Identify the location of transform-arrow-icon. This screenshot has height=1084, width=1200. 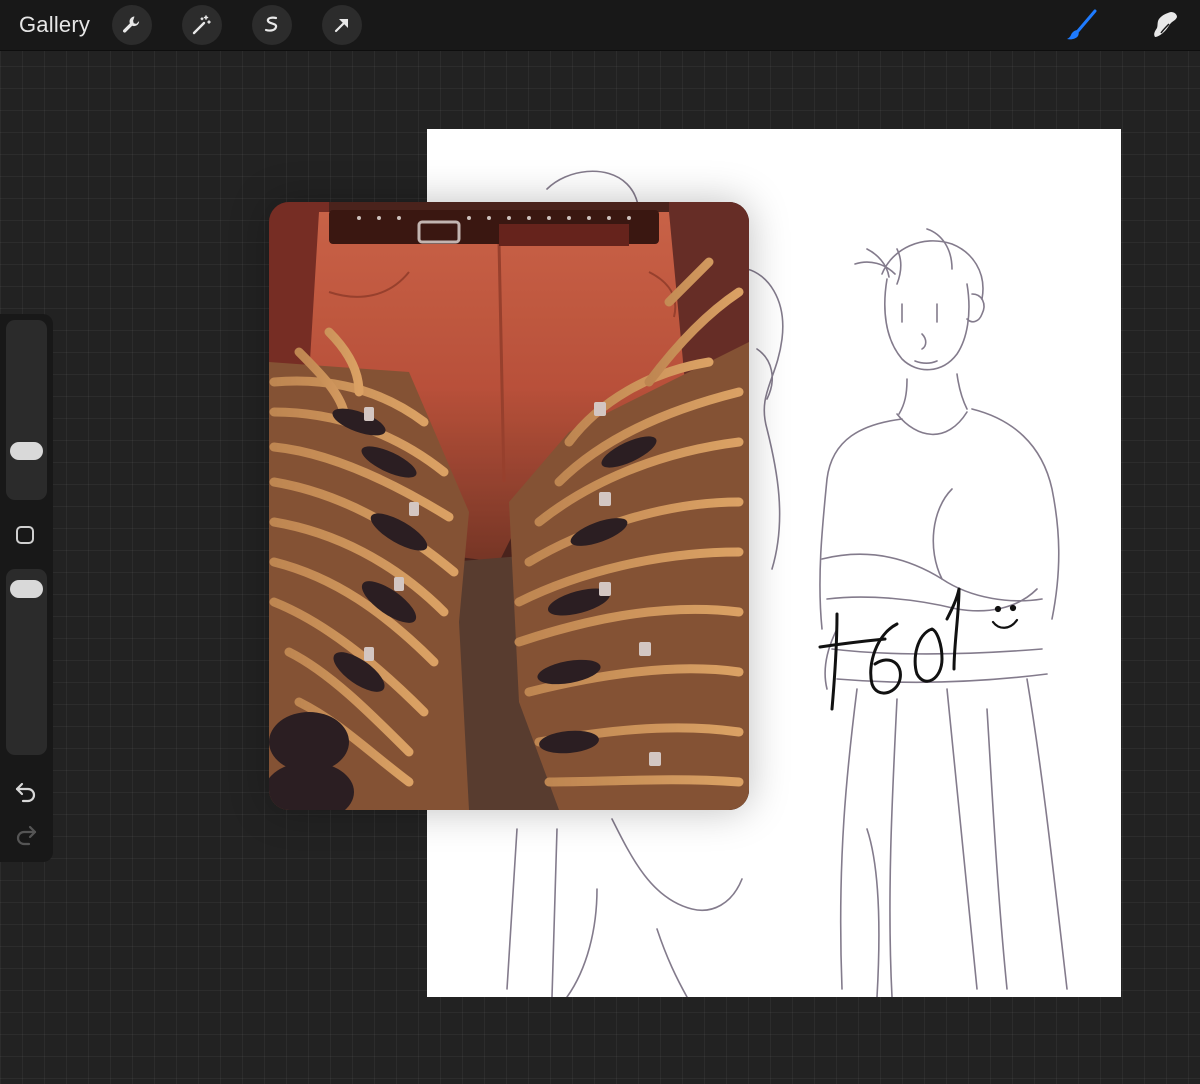
(341, 25).